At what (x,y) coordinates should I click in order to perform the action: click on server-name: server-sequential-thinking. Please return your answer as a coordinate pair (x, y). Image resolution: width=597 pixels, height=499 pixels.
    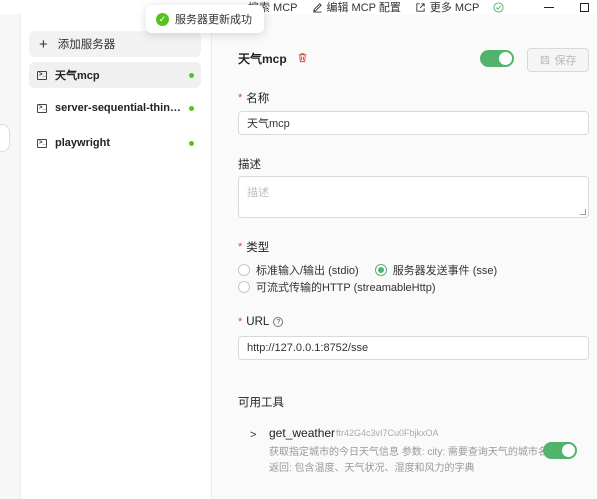
    Looking at the image, I should click on (118, 108).